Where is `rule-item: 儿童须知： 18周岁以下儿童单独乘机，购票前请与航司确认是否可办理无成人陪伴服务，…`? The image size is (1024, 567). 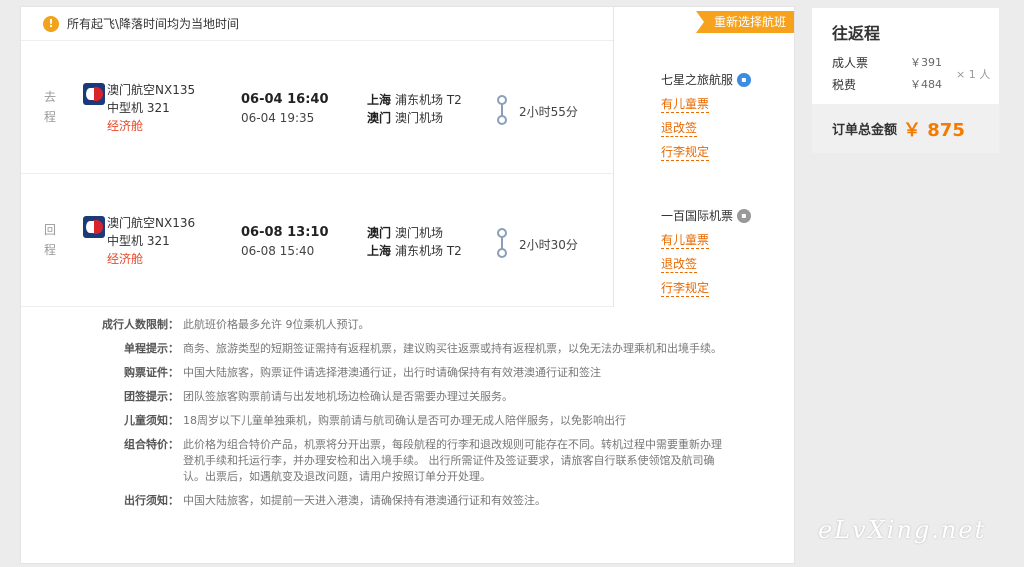
rule-item: 儿童须知： 18周岁以下儿童单独乘机，购票前请与航司确认是否可办理无成人陪伴服务，… is located at coordinates (407, 421).